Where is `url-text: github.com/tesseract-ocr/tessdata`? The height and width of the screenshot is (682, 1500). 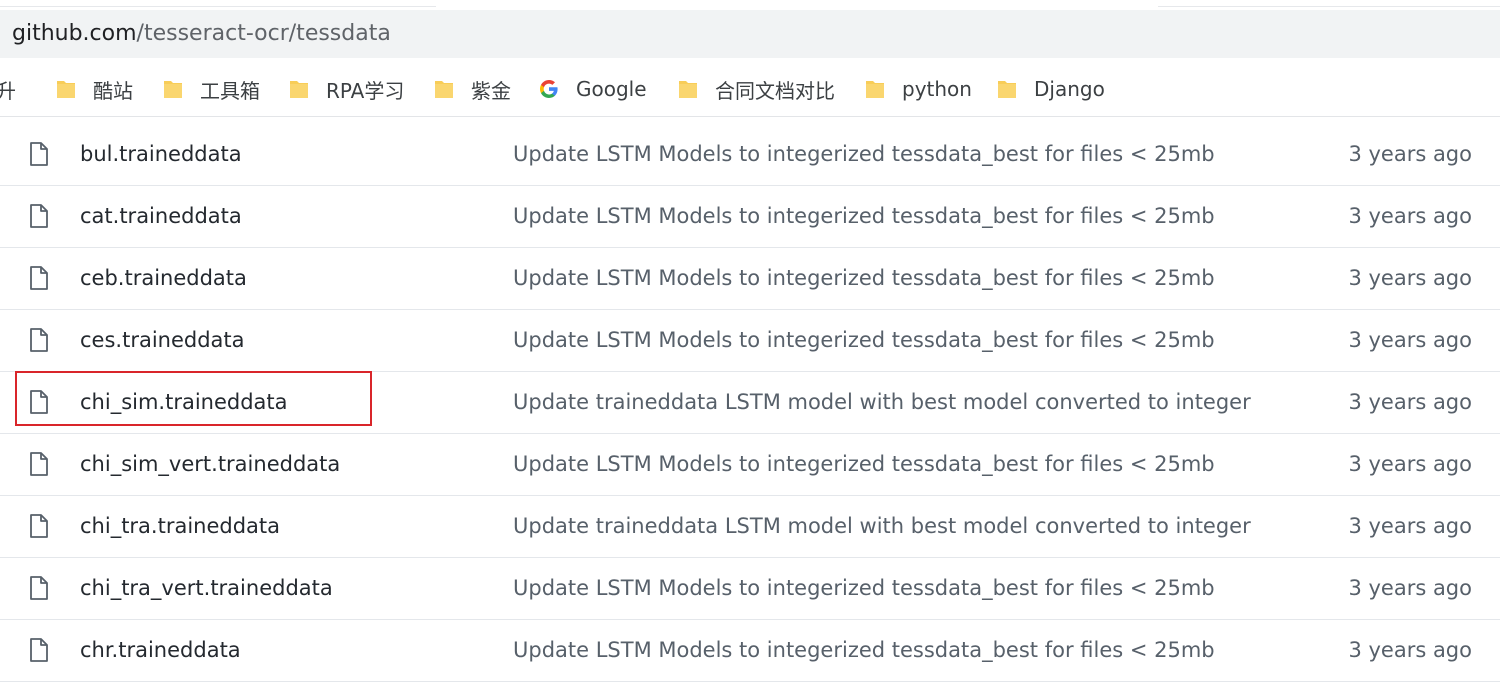
url-text: github.com/tesseract-ocr/tessdata is located at coordinates (201, 34).